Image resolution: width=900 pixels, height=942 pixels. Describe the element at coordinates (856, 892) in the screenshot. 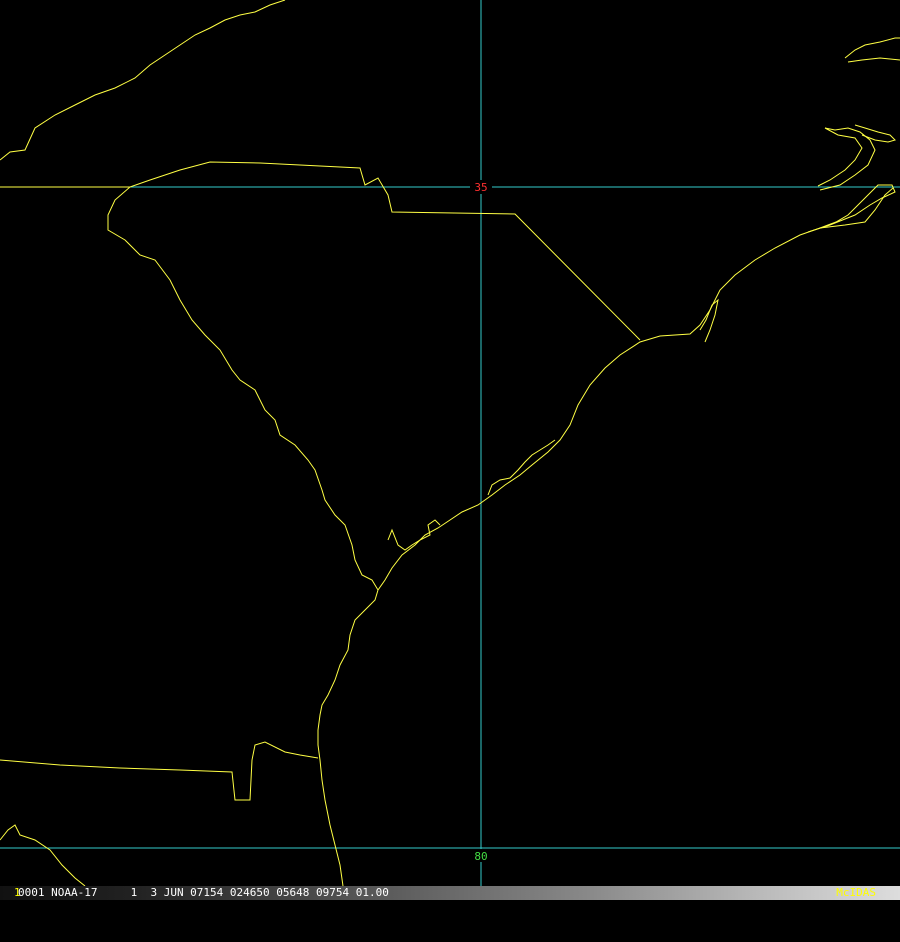

I see `brand-label: McIDAS` at that location.